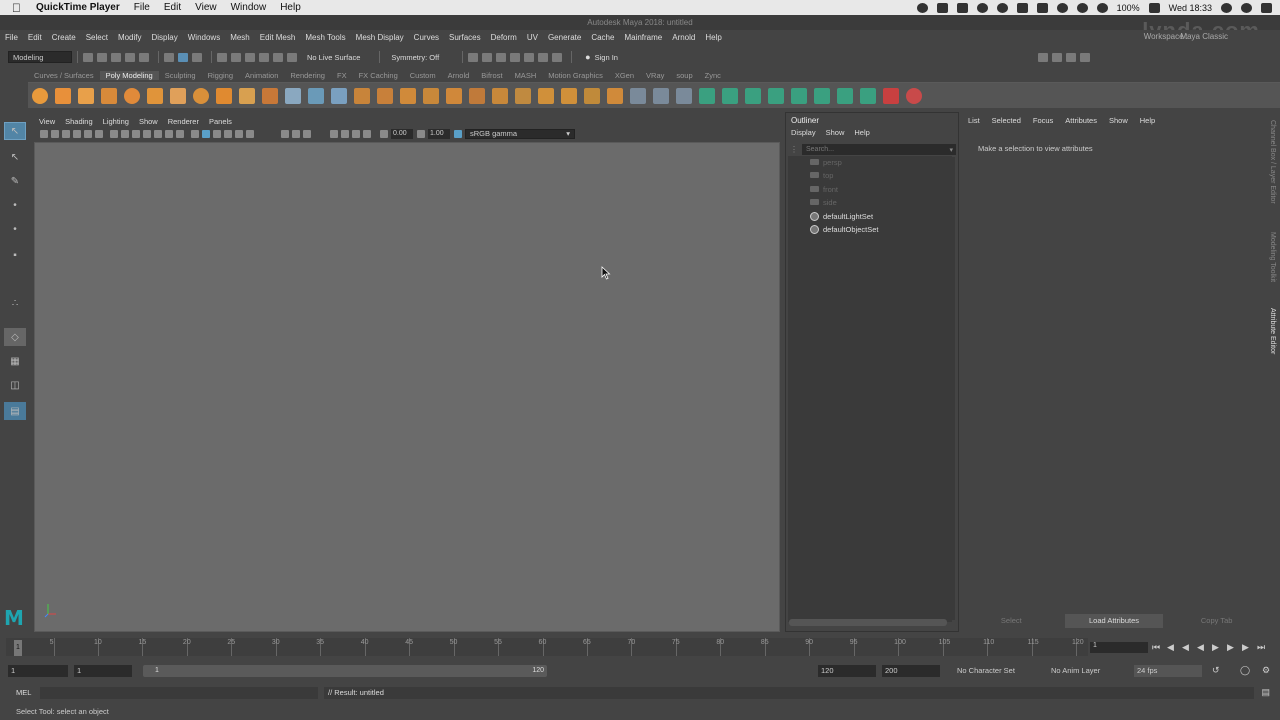 The height and width of the screenshot is (720, 1280). What do you see at coordinates (342, 75) in the screenshot?
I see `shelf-tab-fx: FX` at bounding box center [342, 75].